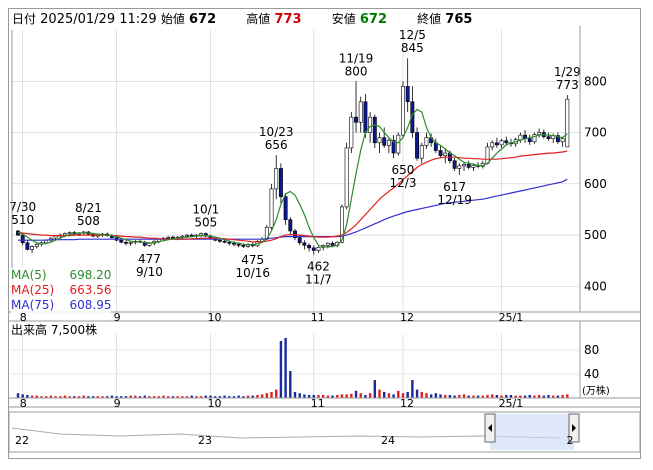 This screenshot has height=470, width=653. Describe the element at coordinates (595, 81) in the screenshot. I see `price-tick-label: 800` at that location.